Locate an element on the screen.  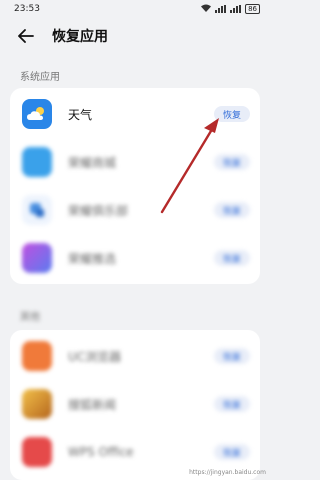
app-row-uc: UC浏览器 恢复 is located at coordinates (135, 356).